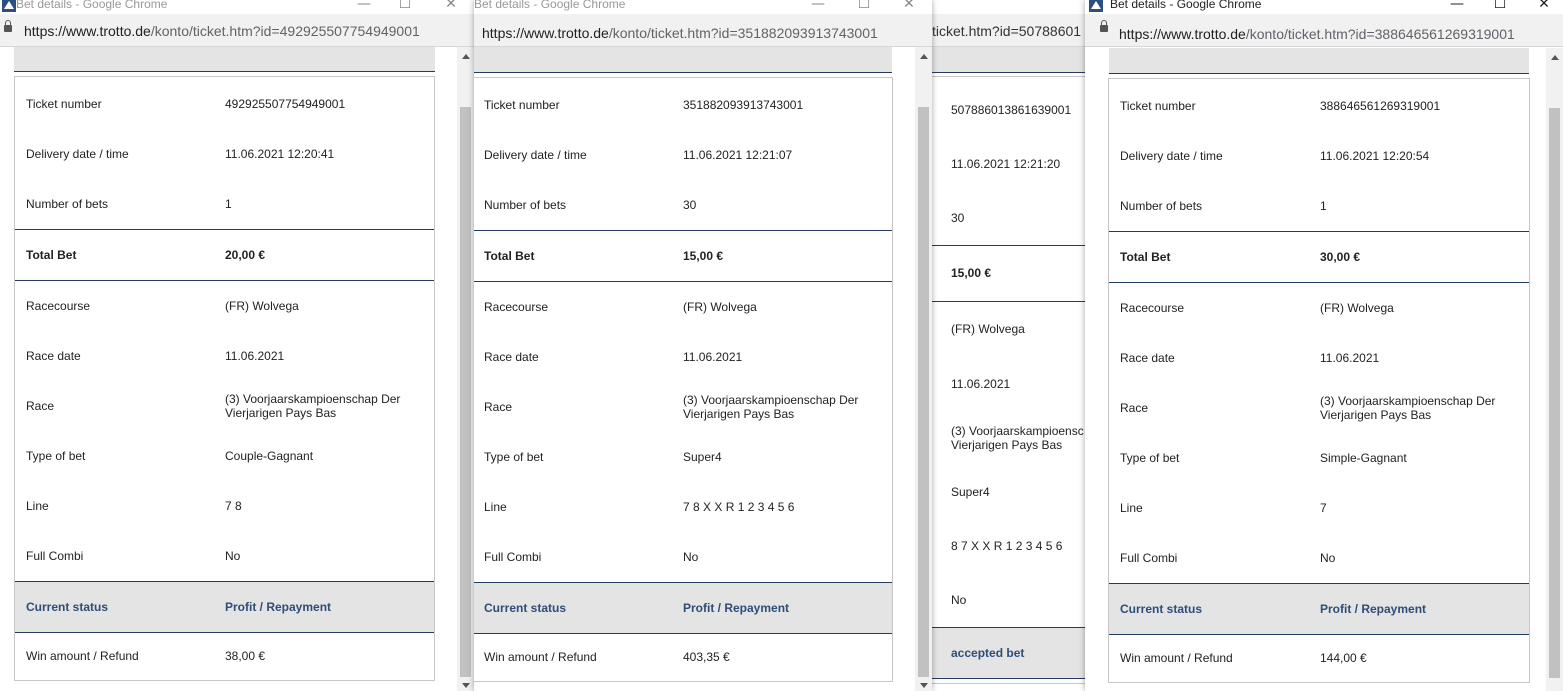 The height and width of the screenshot is (691, 1563). I want to click on win-amount-row: Win amount / Refund 403,35 €, so click(683, 657).